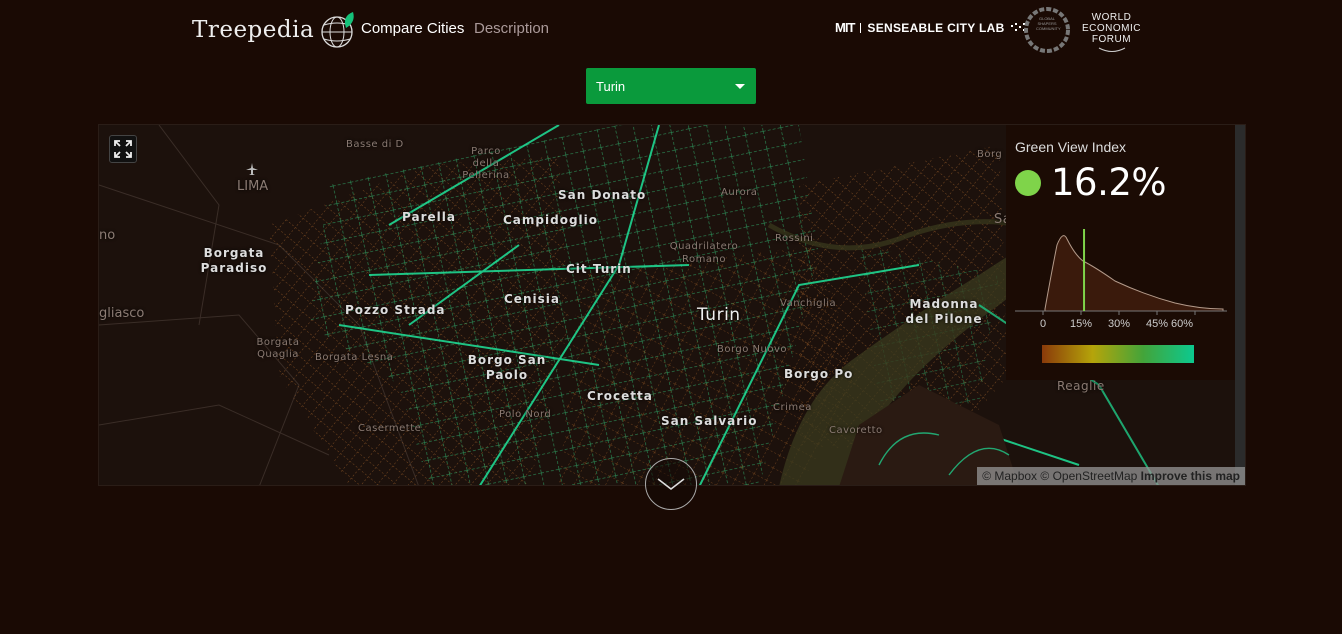  What do you see at coordinates (395, 310) in the screenshot?
I see `map-label: Pozzo Strada` at bounding box center [395, 310].